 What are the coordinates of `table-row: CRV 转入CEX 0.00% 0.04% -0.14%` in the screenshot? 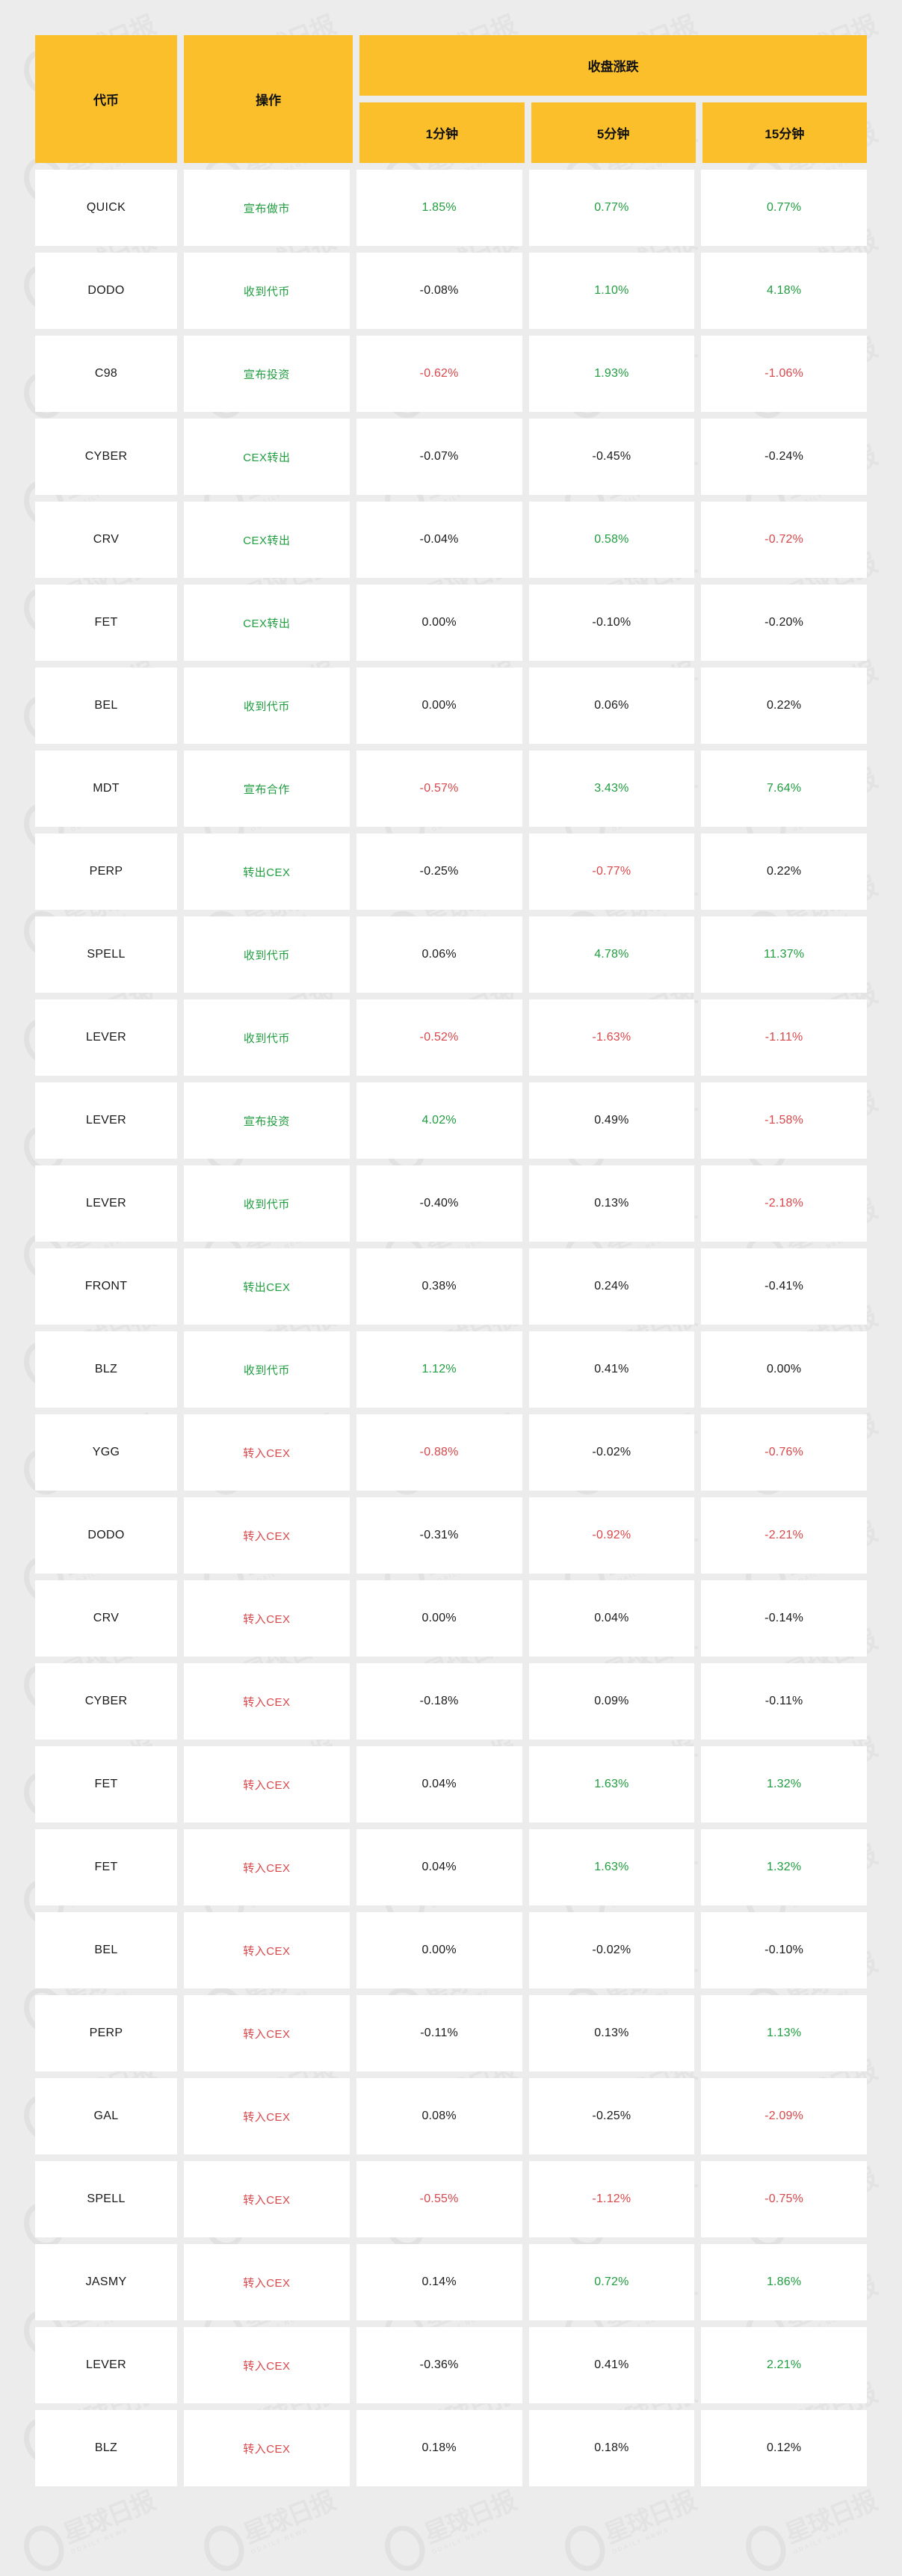 It's located at (451, 1618).